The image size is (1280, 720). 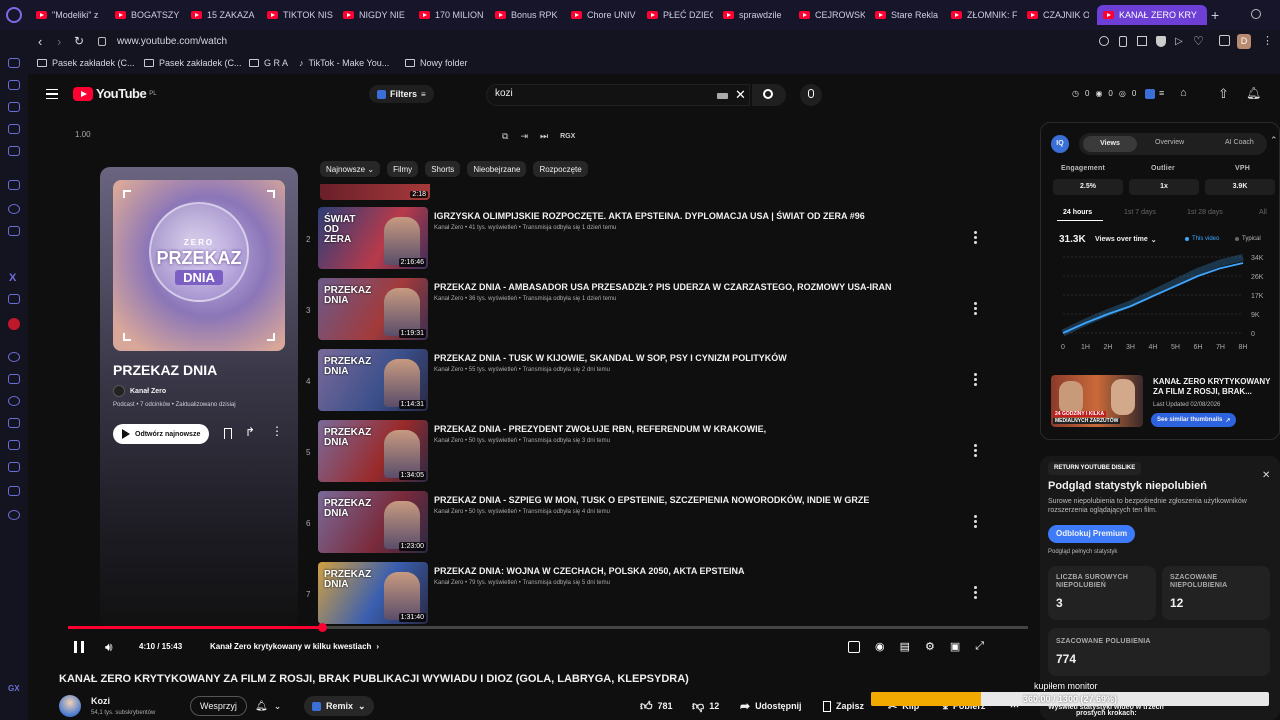 I want to click on similar-thumbnails-button: See similar thumbnails ↗, so click(x=1194, y=420).